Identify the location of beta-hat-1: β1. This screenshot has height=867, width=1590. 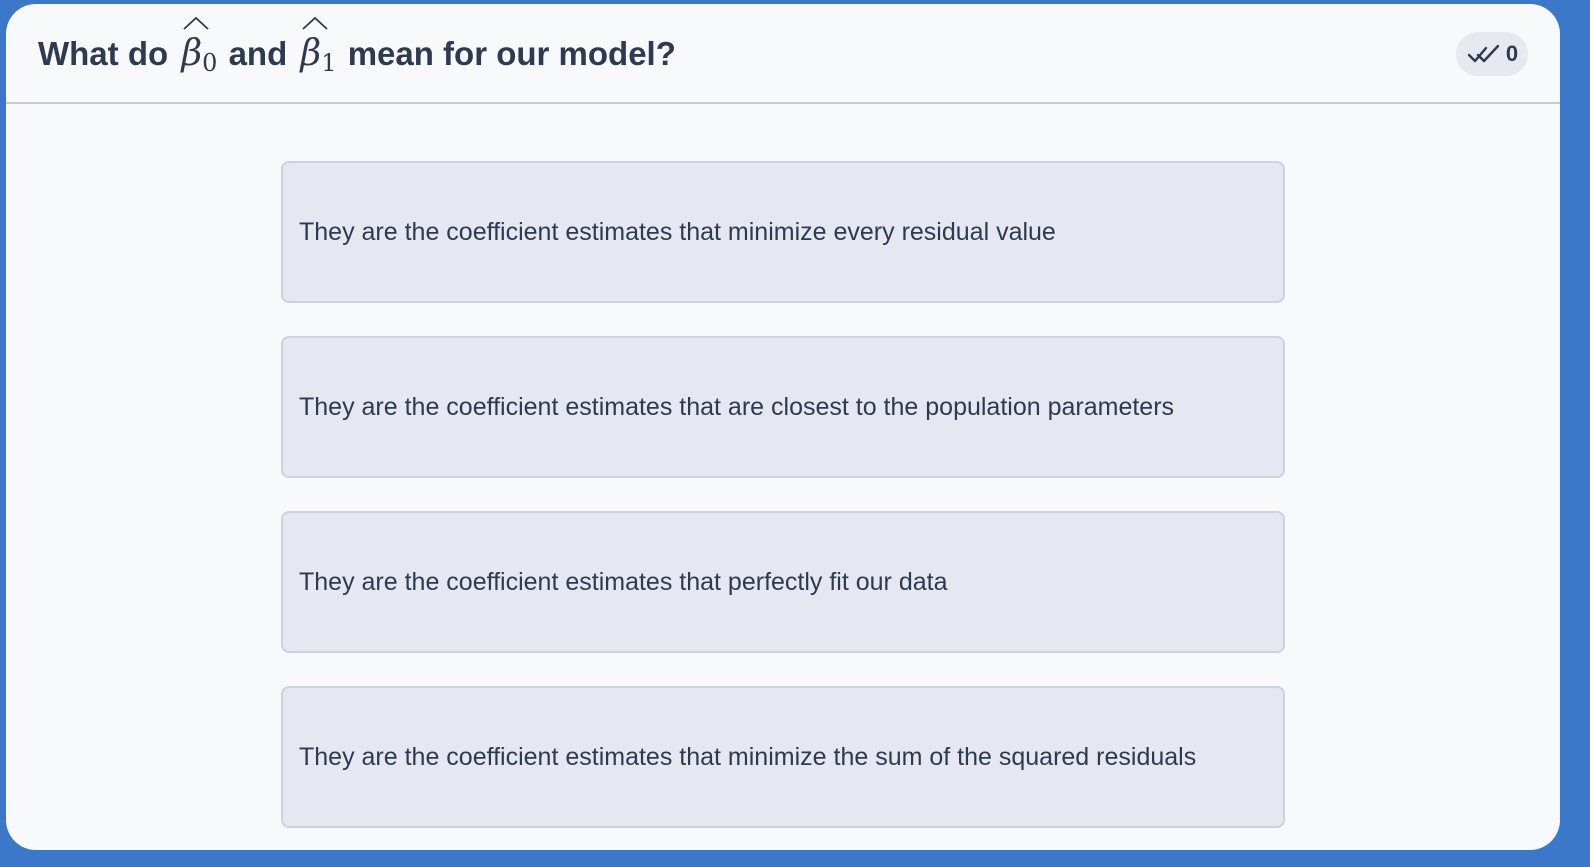
(318, 54).